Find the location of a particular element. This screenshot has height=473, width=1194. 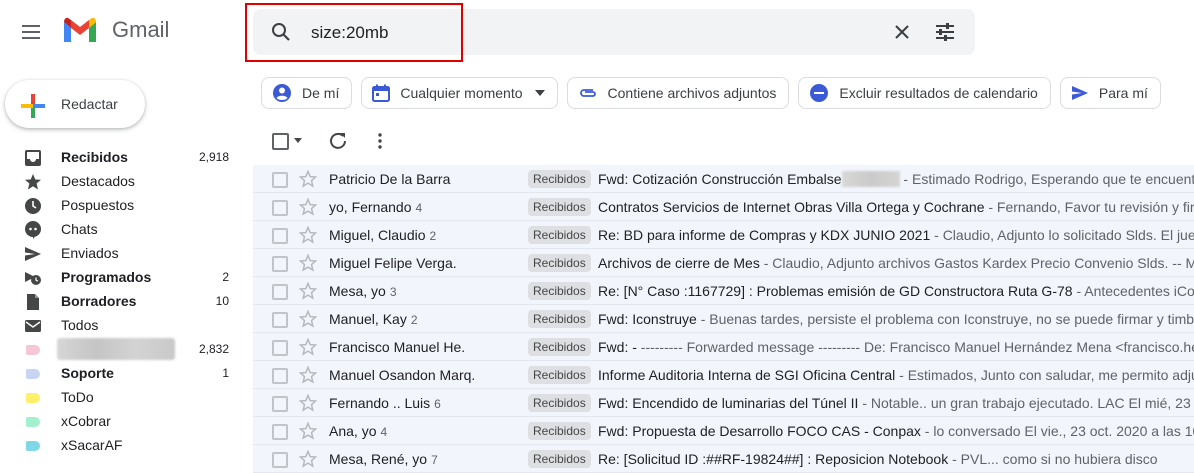

sidebar-label-redacted: 2,832 is located at coordinates (120, 349).